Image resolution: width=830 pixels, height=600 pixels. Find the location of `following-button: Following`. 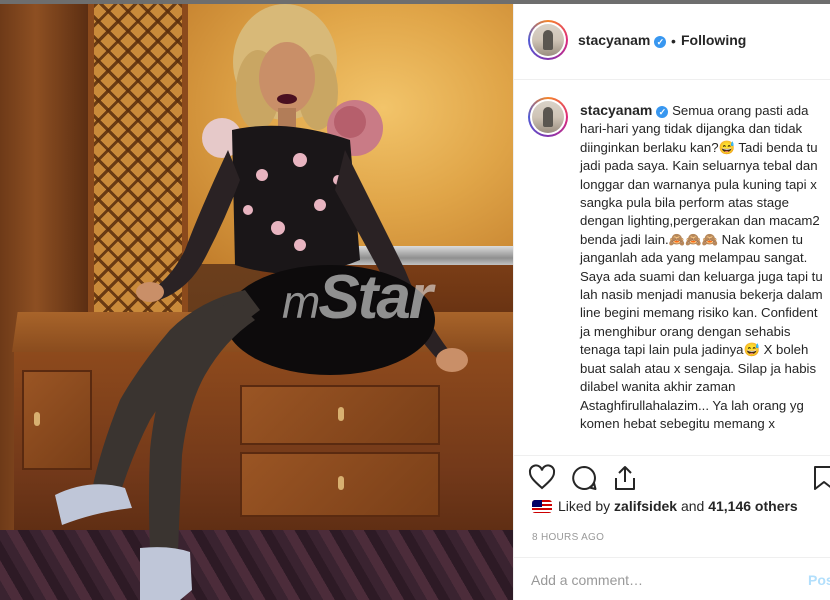

following-button: Following is located at coordinates (713, 40).